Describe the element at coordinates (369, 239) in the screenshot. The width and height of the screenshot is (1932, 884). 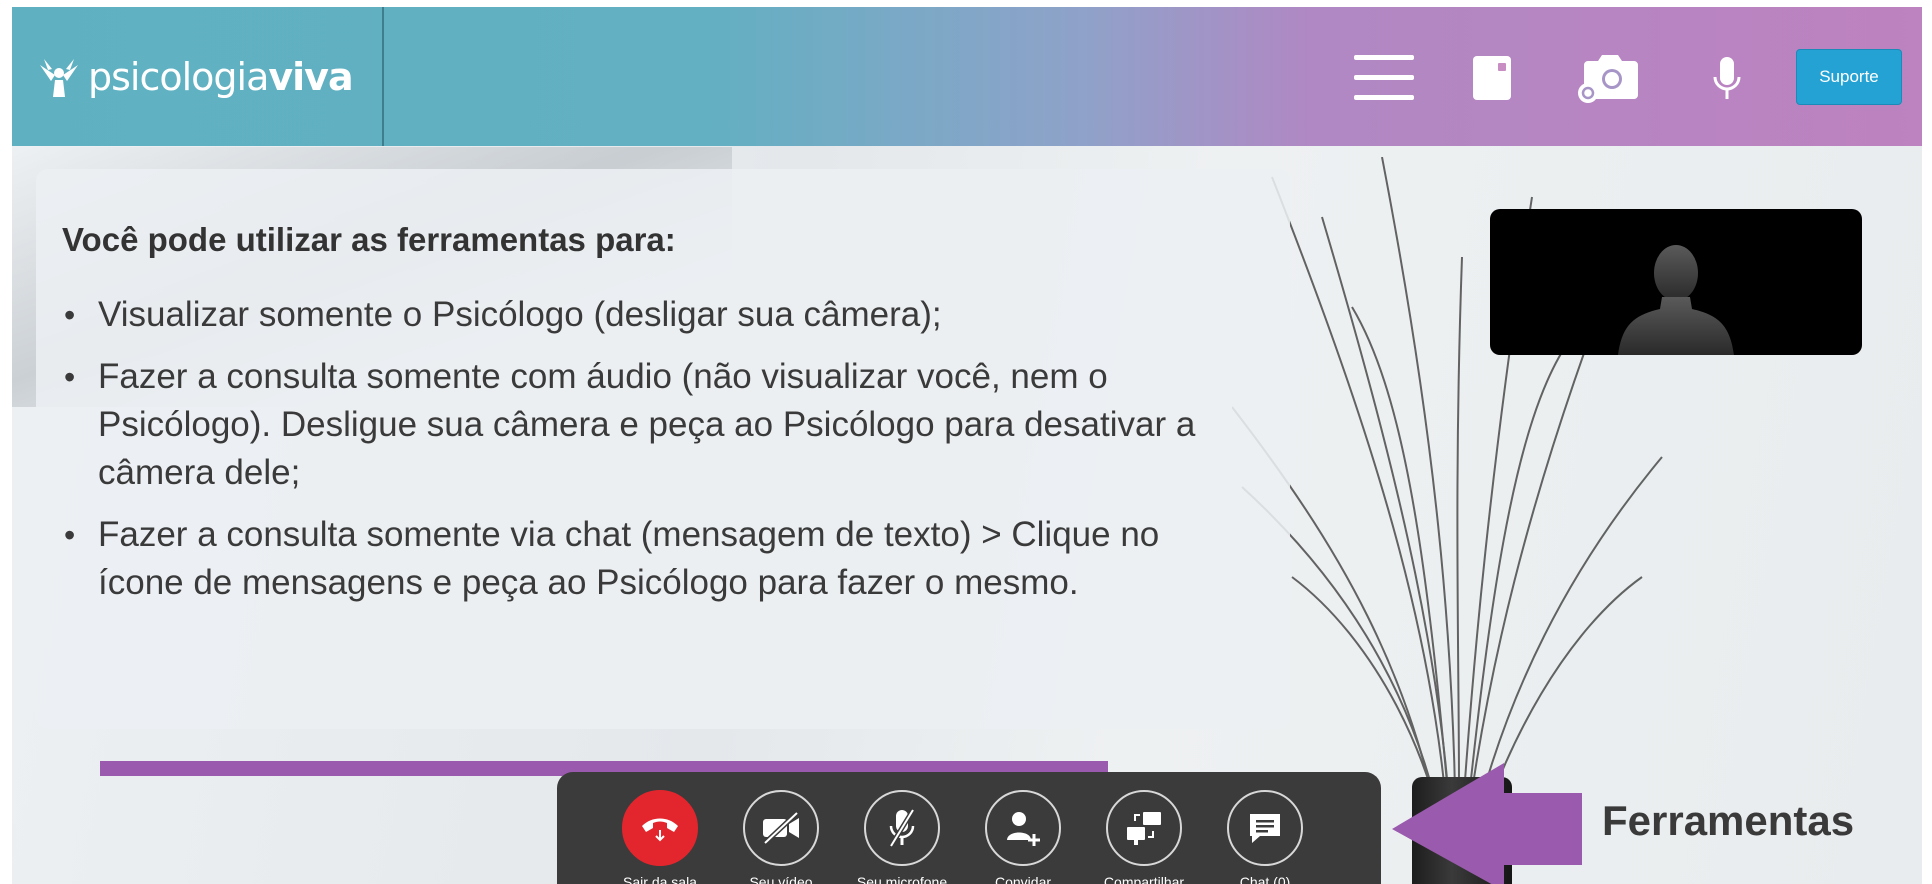
I see `card-title: Você pode utilizar as ferramentas para:` at that location.